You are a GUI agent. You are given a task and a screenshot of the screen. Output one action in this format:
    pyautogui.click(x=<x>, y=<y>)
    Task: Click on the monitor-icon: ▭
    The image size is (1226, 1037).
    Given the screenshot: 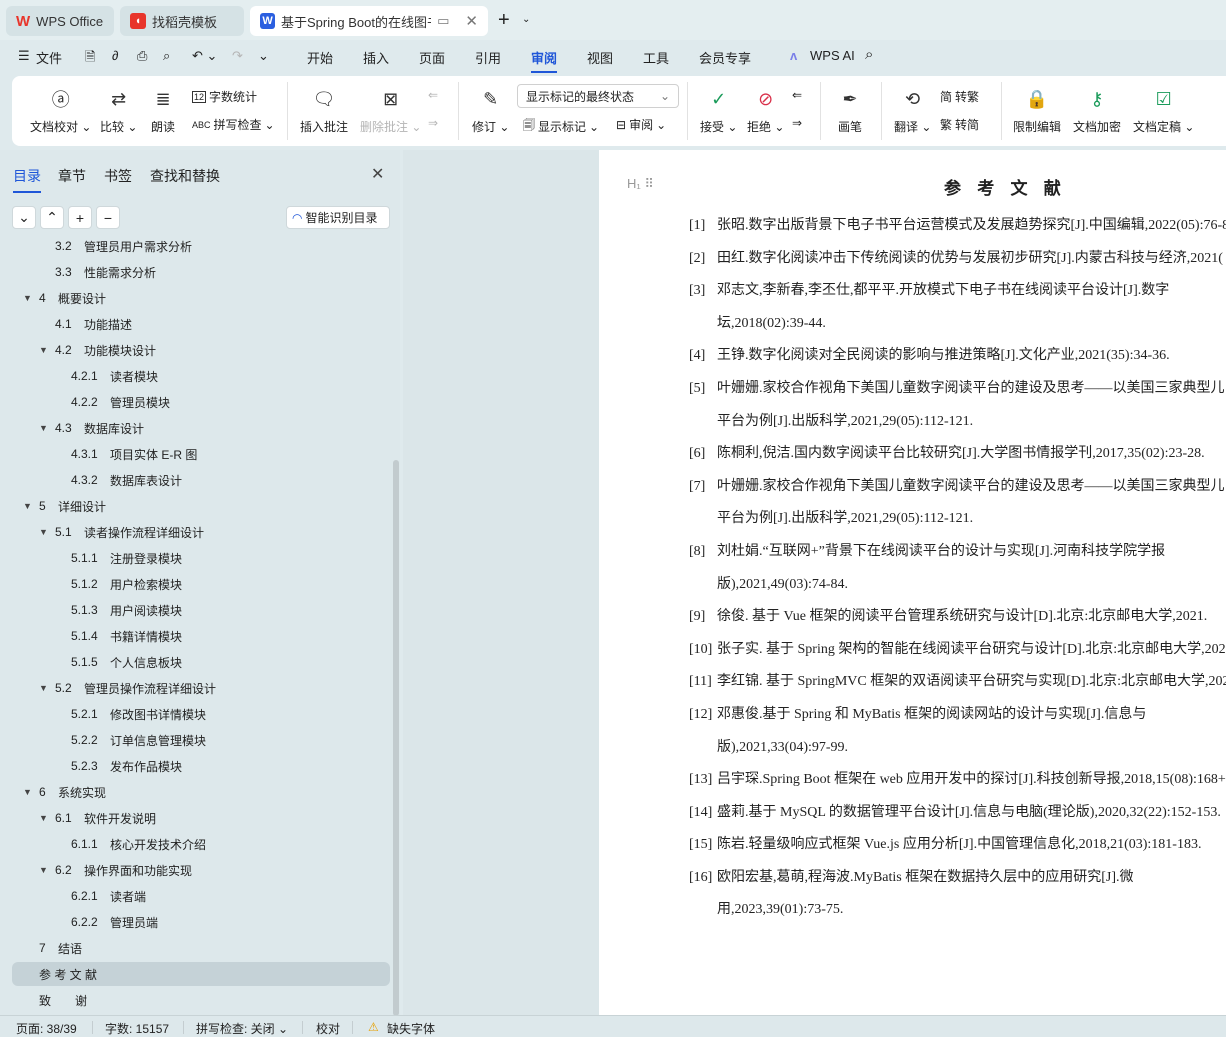 What is the action you would take?
    pyautogui.click(x=443, y=21)
    